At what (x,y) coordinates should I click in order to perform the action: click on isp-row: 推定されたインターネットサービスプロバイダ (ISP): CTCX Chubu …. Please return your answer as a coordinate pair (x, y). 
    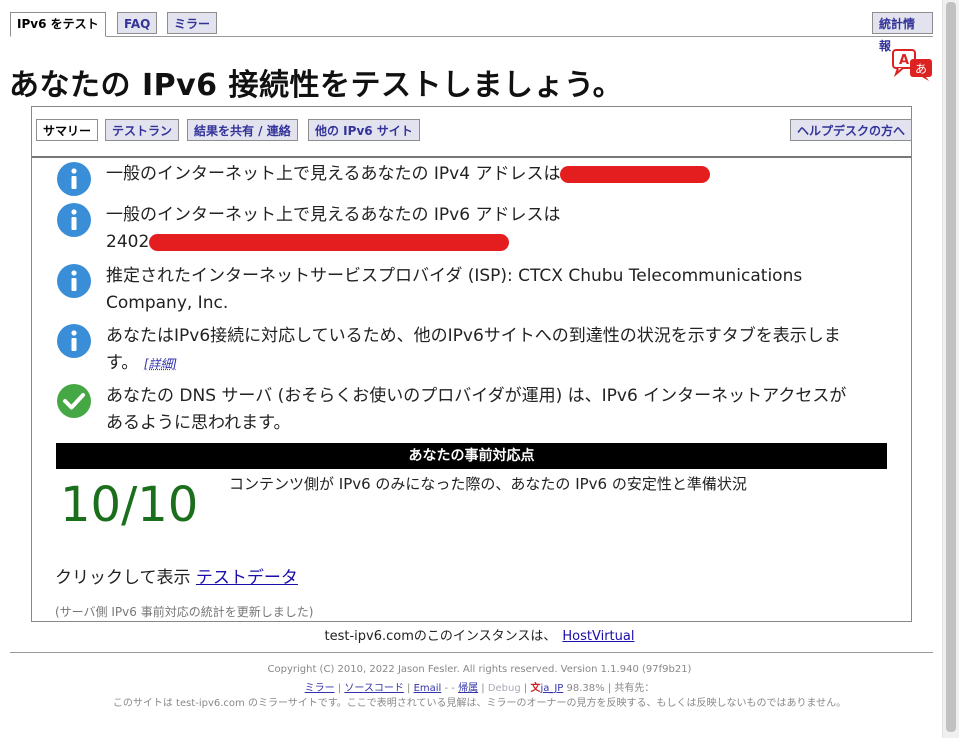
    Looking at the image, I should click on (436, 290).